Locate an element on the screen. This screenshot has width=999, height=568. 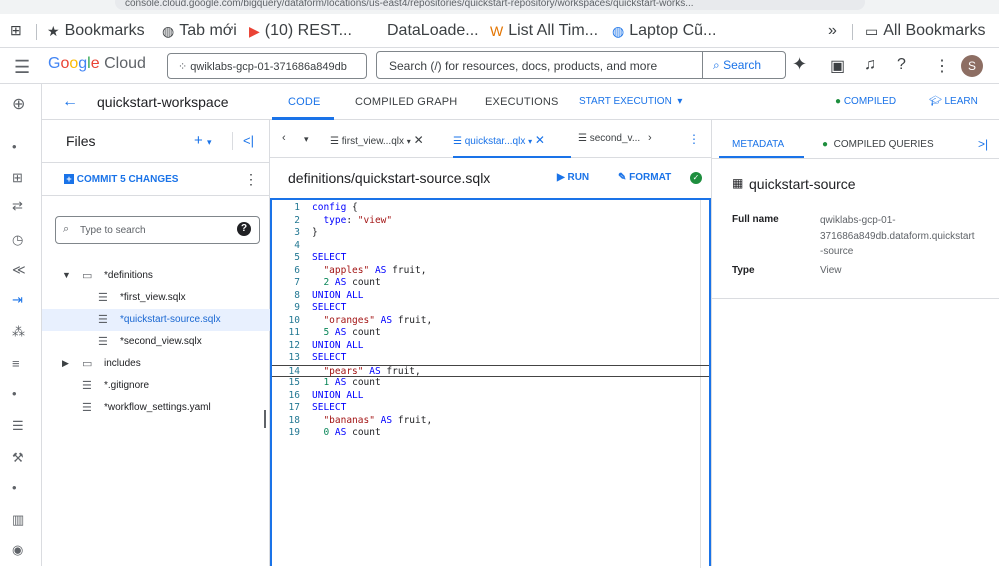
pipelines-icon: ≪ is located at coordinates (19, 270).